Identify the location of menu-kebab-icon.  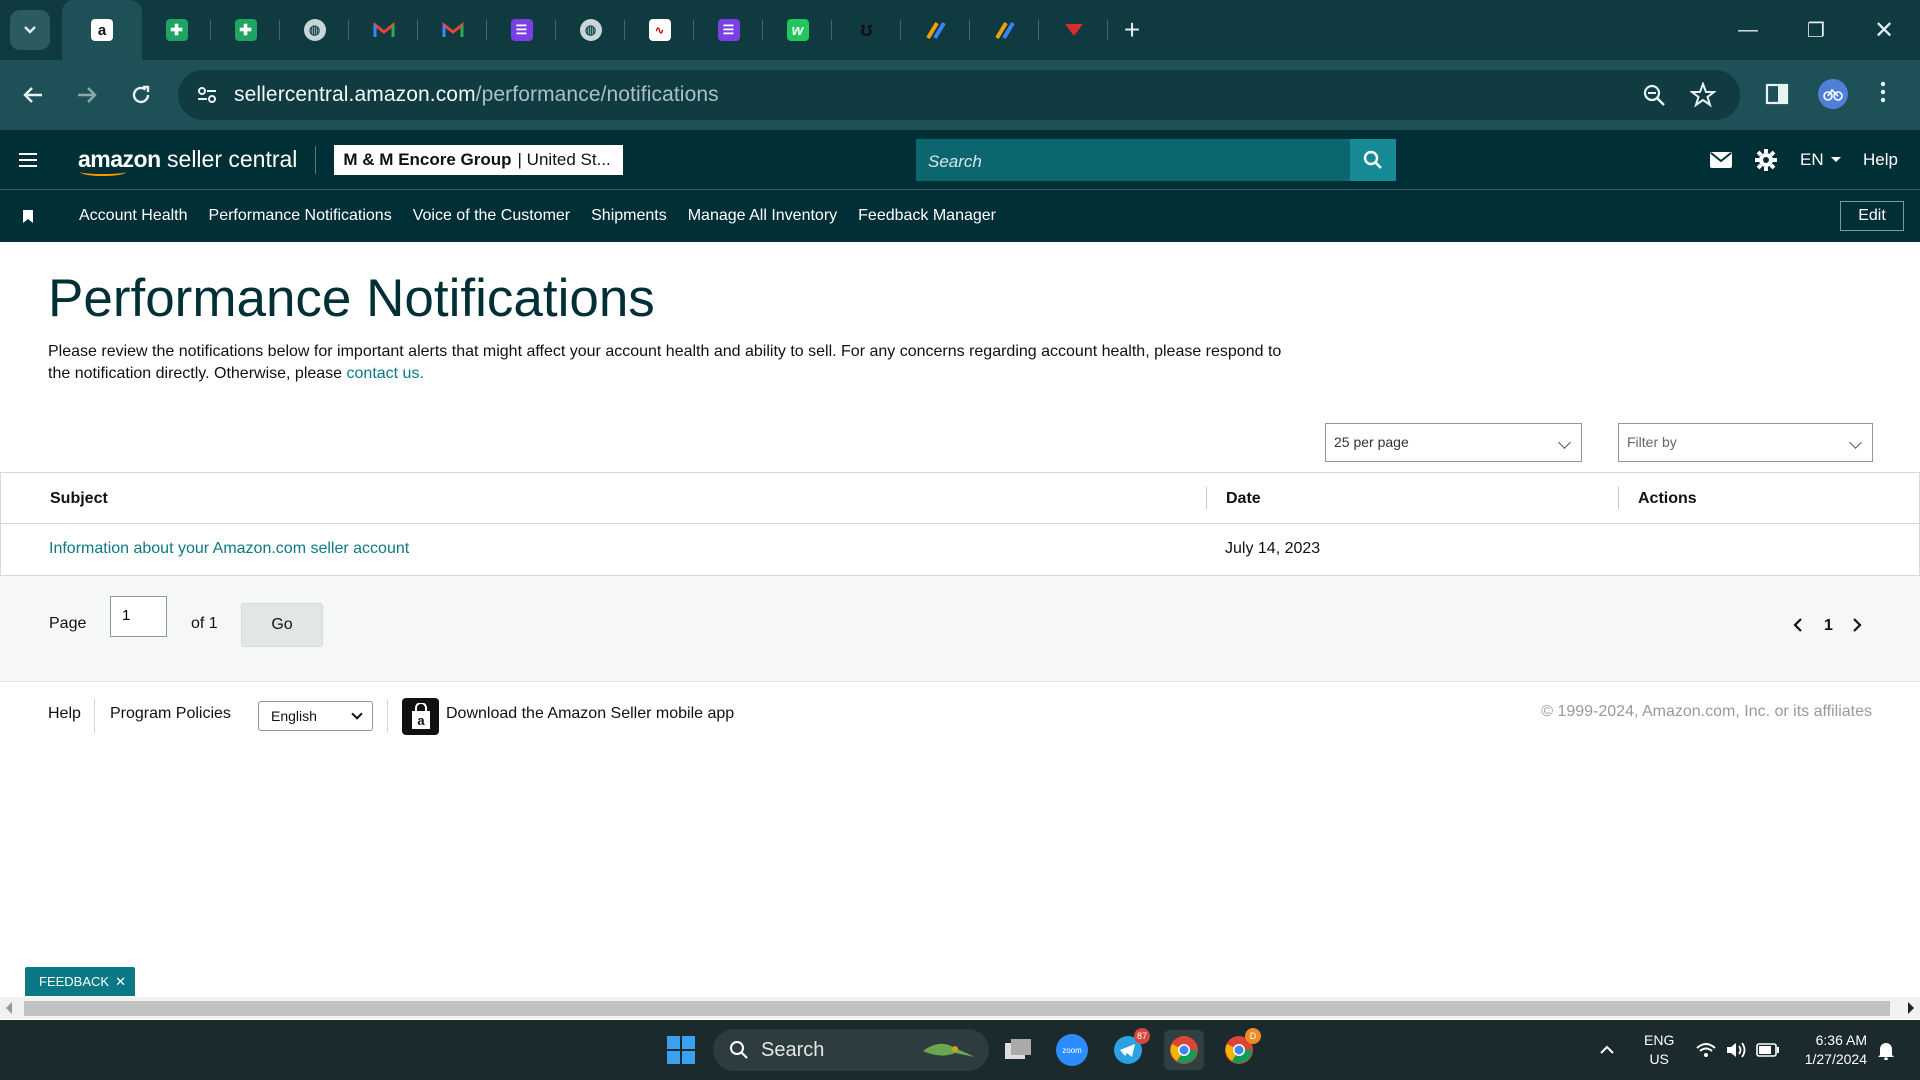
(1883, 92).